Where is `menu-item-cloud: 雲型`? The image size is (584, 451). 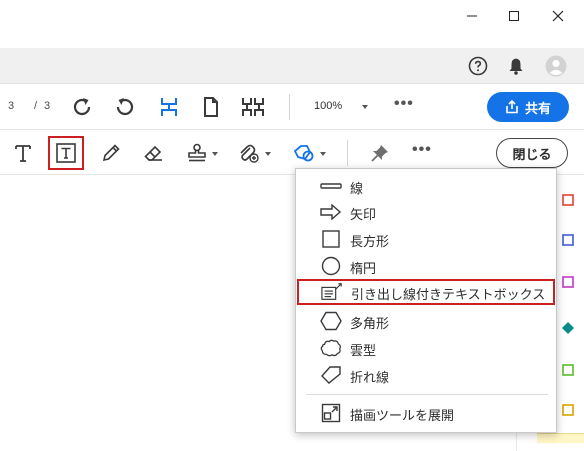 menu-item-cloud: 雲型 is located at coordinates (427, 348).